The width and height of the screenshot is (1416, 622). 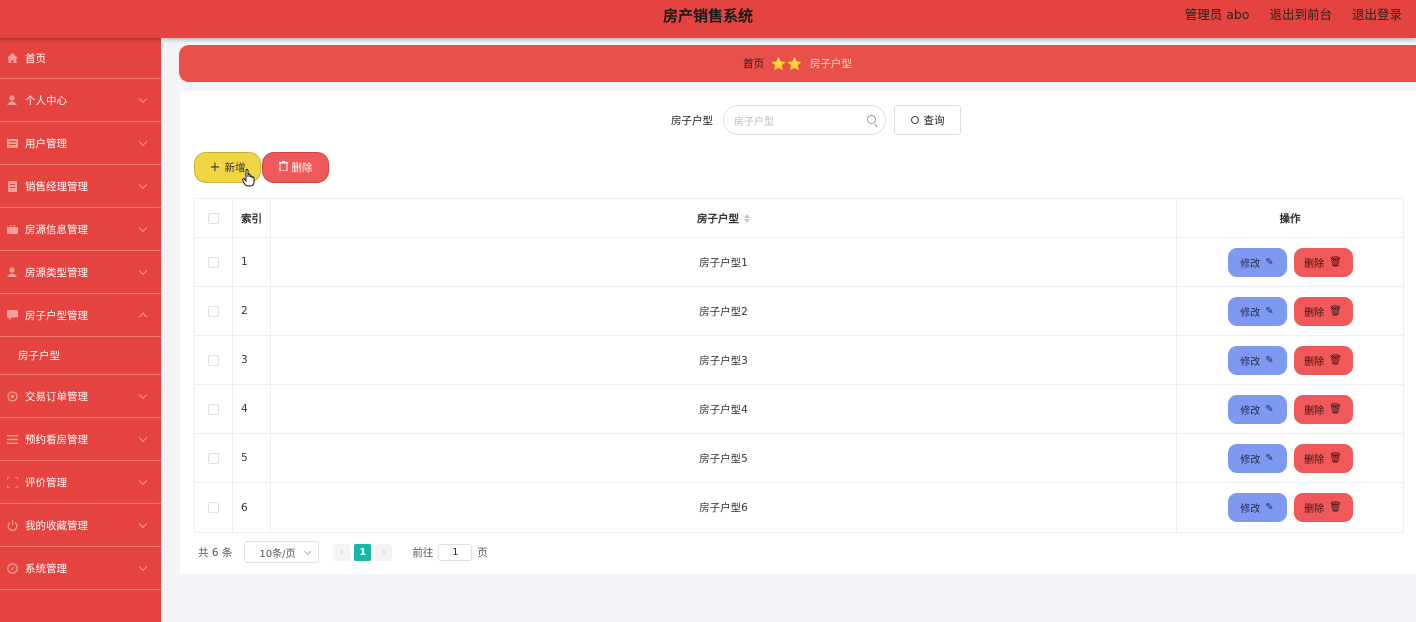 I want to click on row-name: 房子户型2, so click(x=724, y=311).